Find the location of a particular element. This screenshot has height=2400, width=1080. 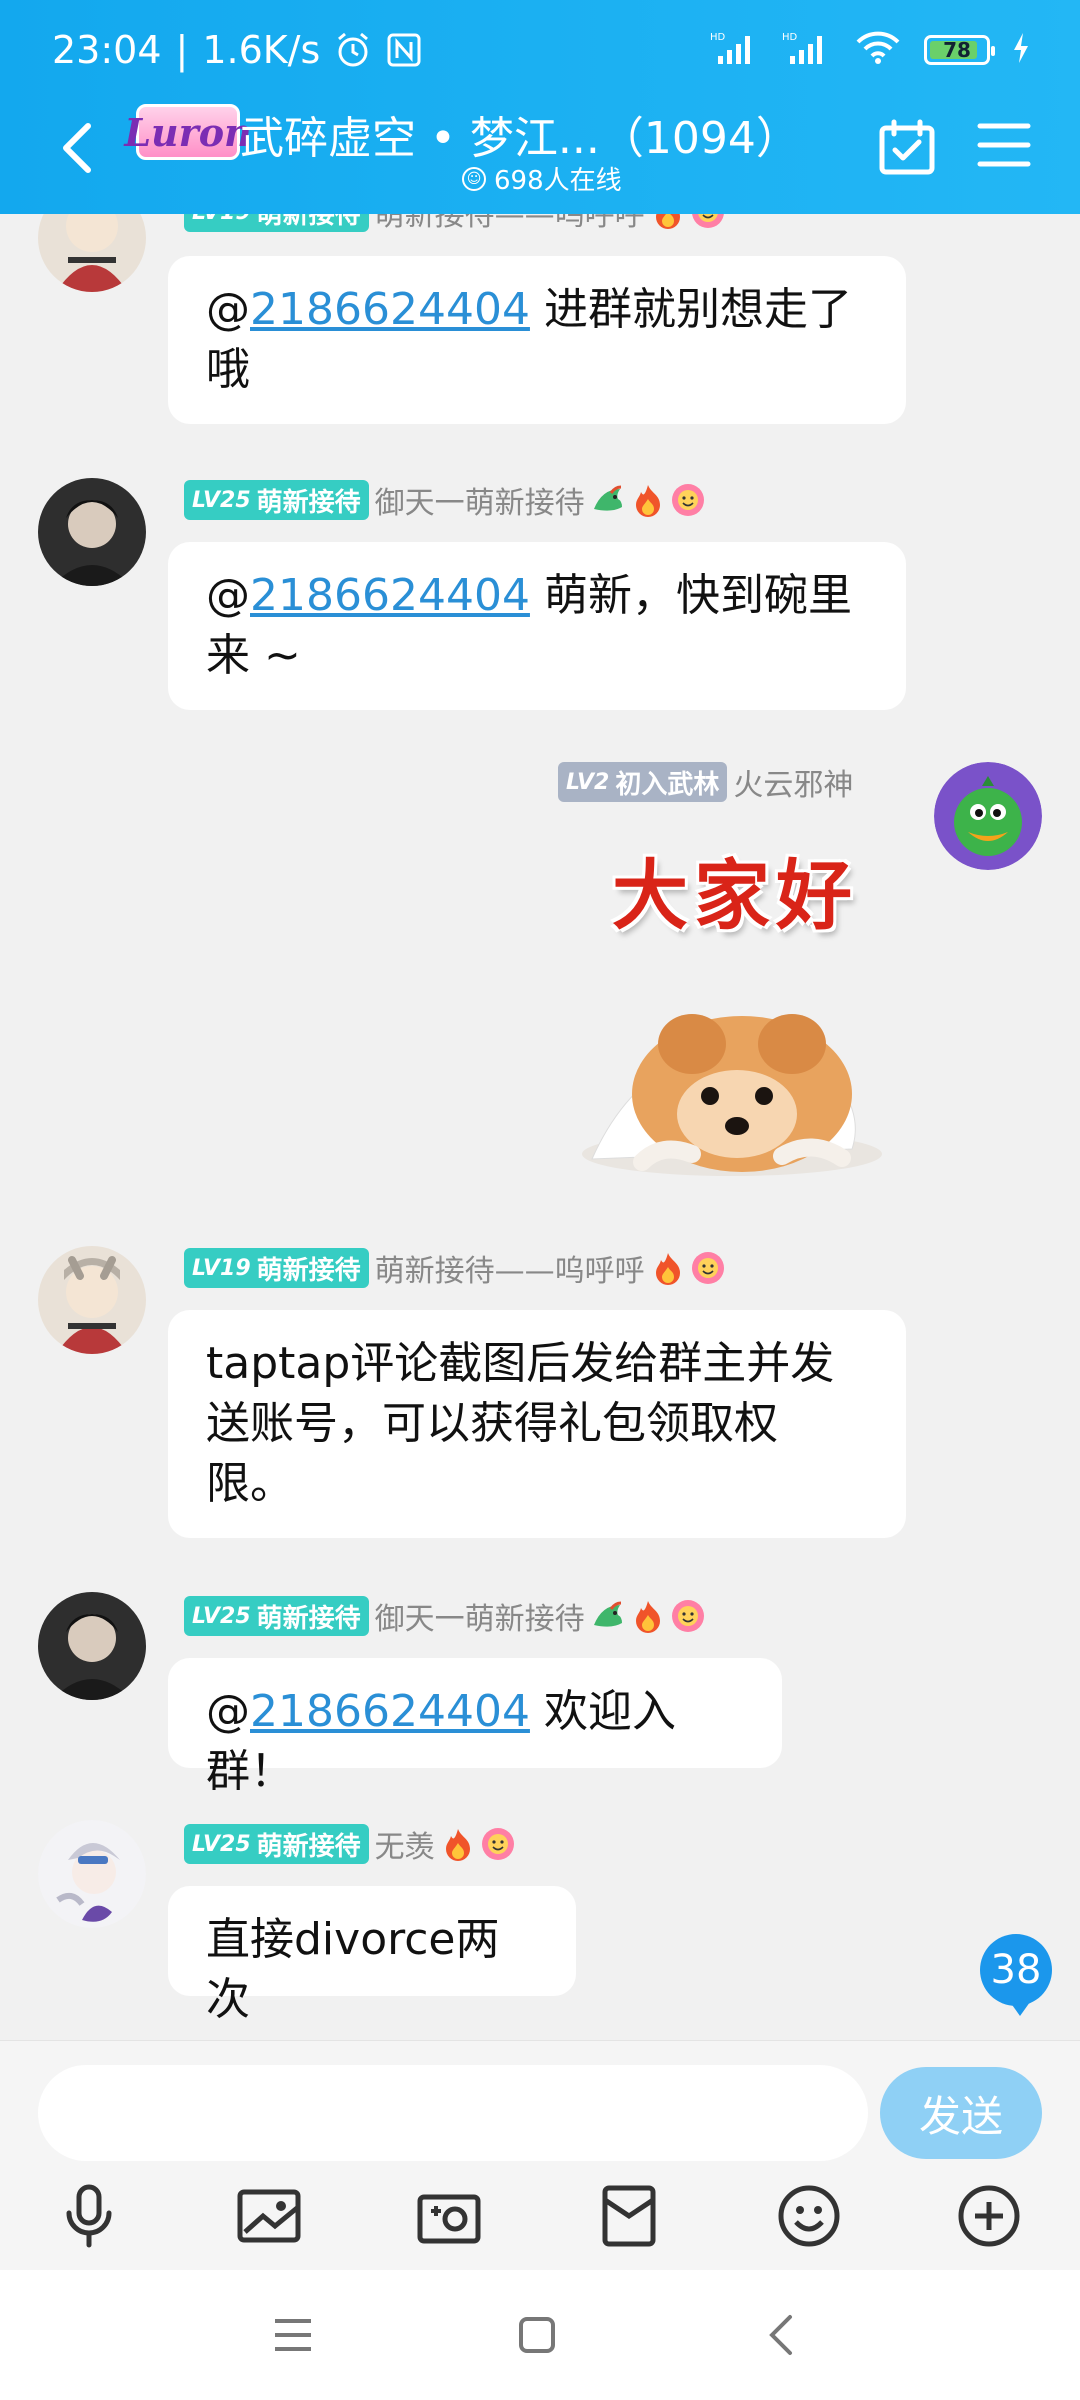

battery-indicator: 78 is located at coordinates (959, 50).